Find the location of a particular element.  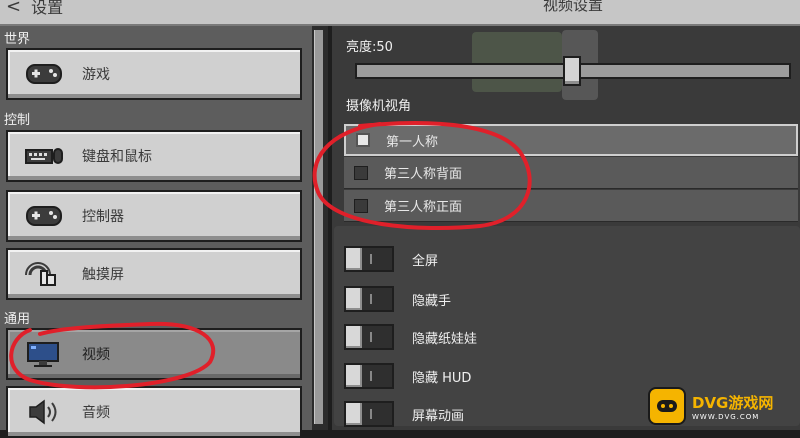

watermark-name: DVG游戏网 is located at coordinates (733, 402).